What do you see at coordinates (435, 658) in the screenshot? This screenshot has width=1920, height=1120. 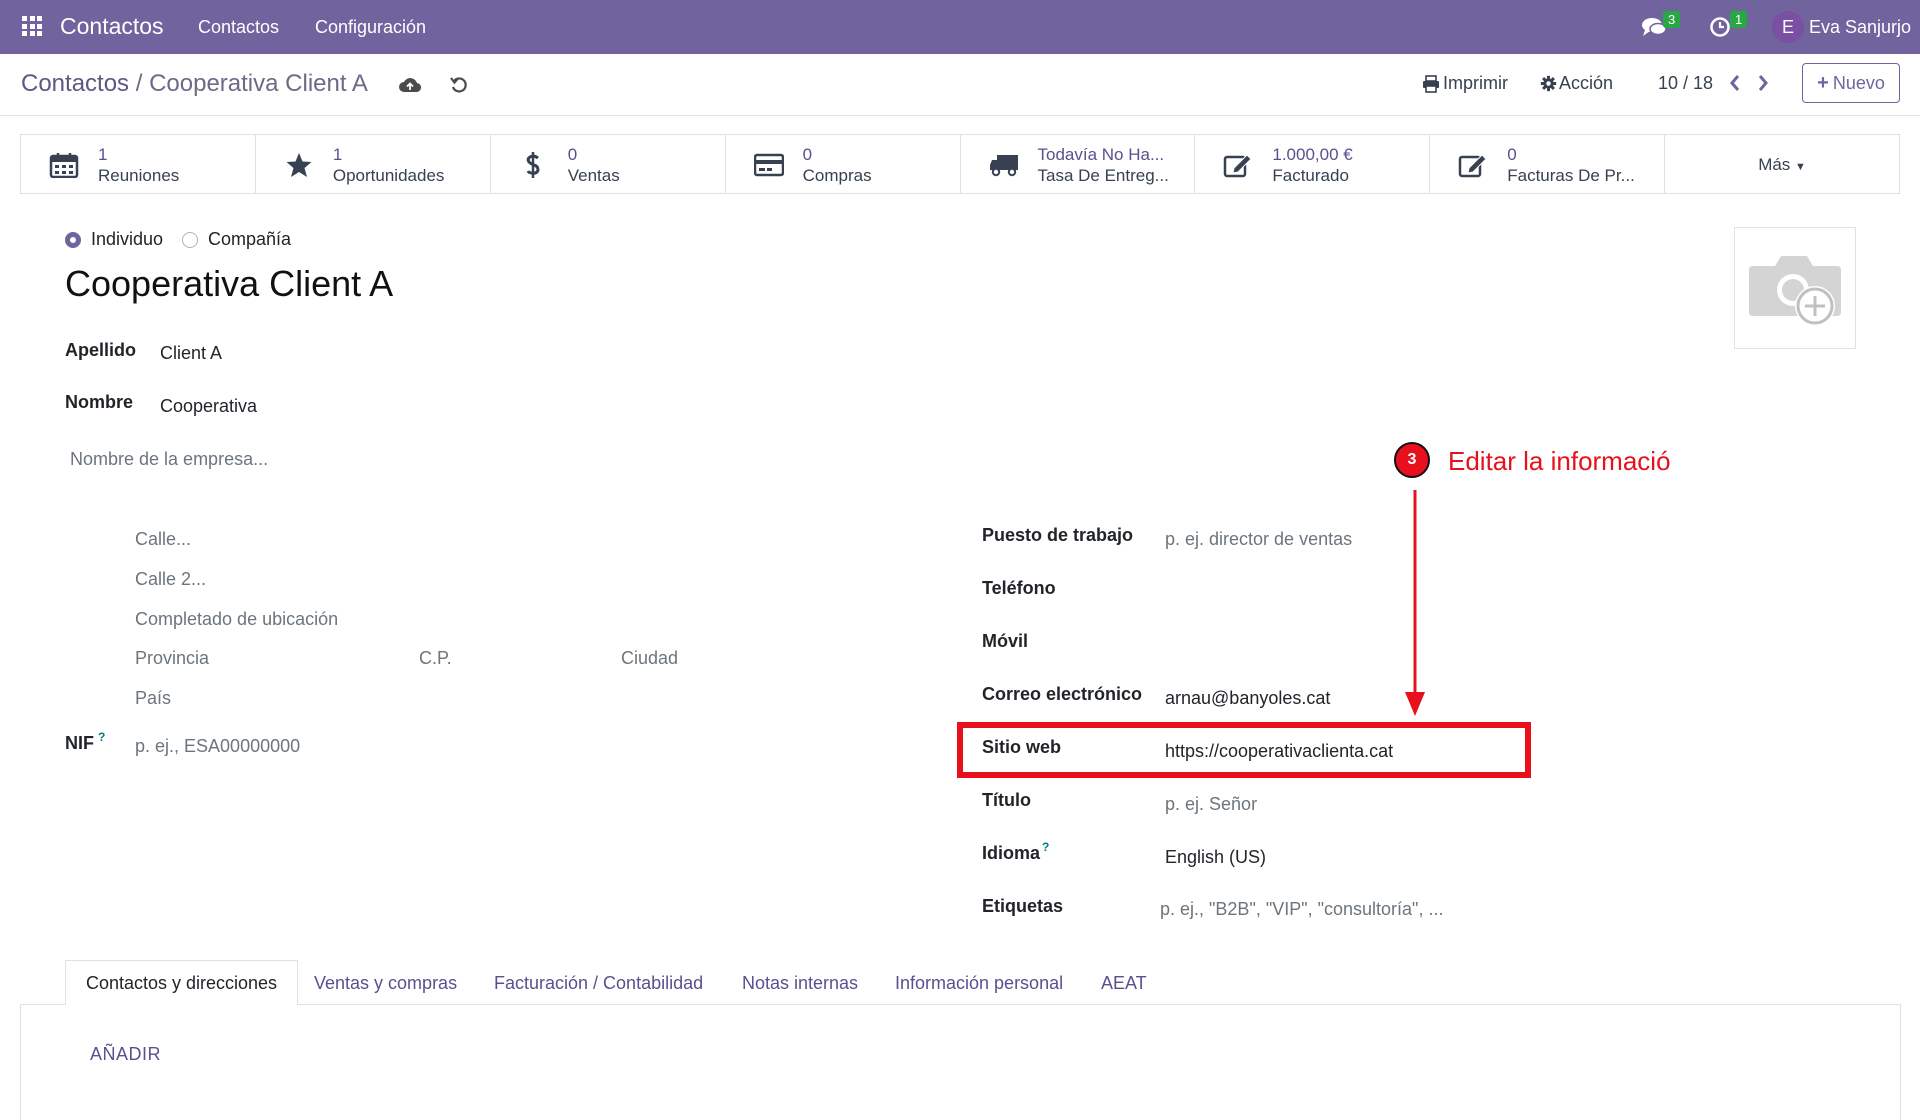 I see `zip-field: C.P.` at bounding box center [435, 658].